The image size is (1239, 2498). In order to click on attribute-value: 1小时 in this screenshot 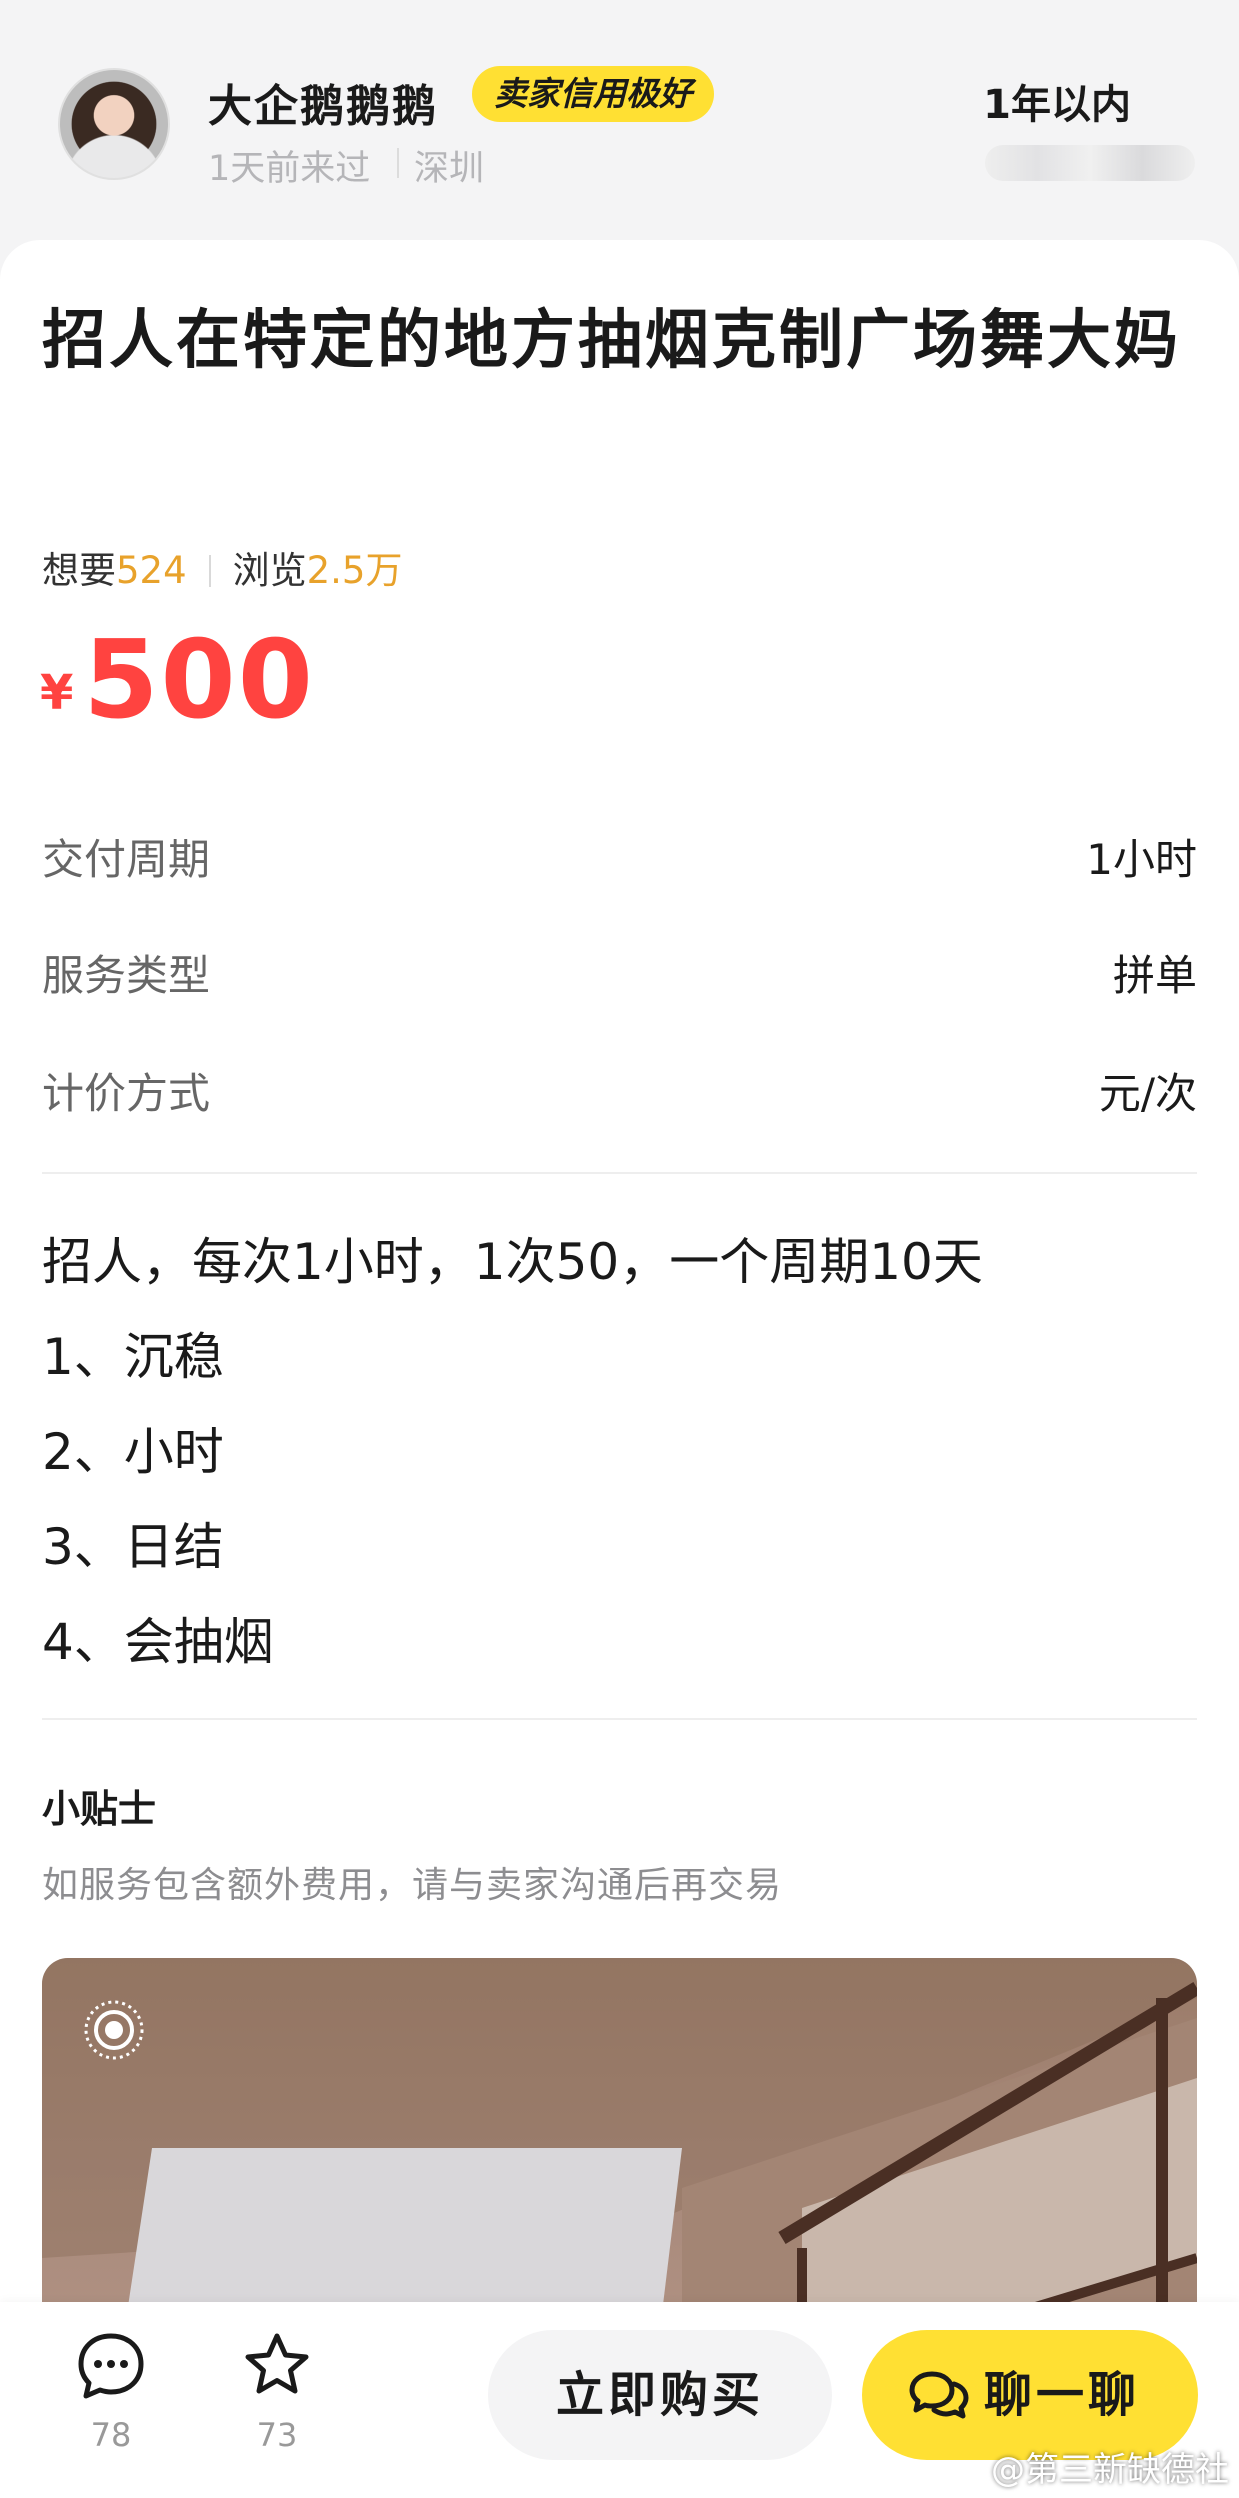, I will do `click(1141, 859)`.